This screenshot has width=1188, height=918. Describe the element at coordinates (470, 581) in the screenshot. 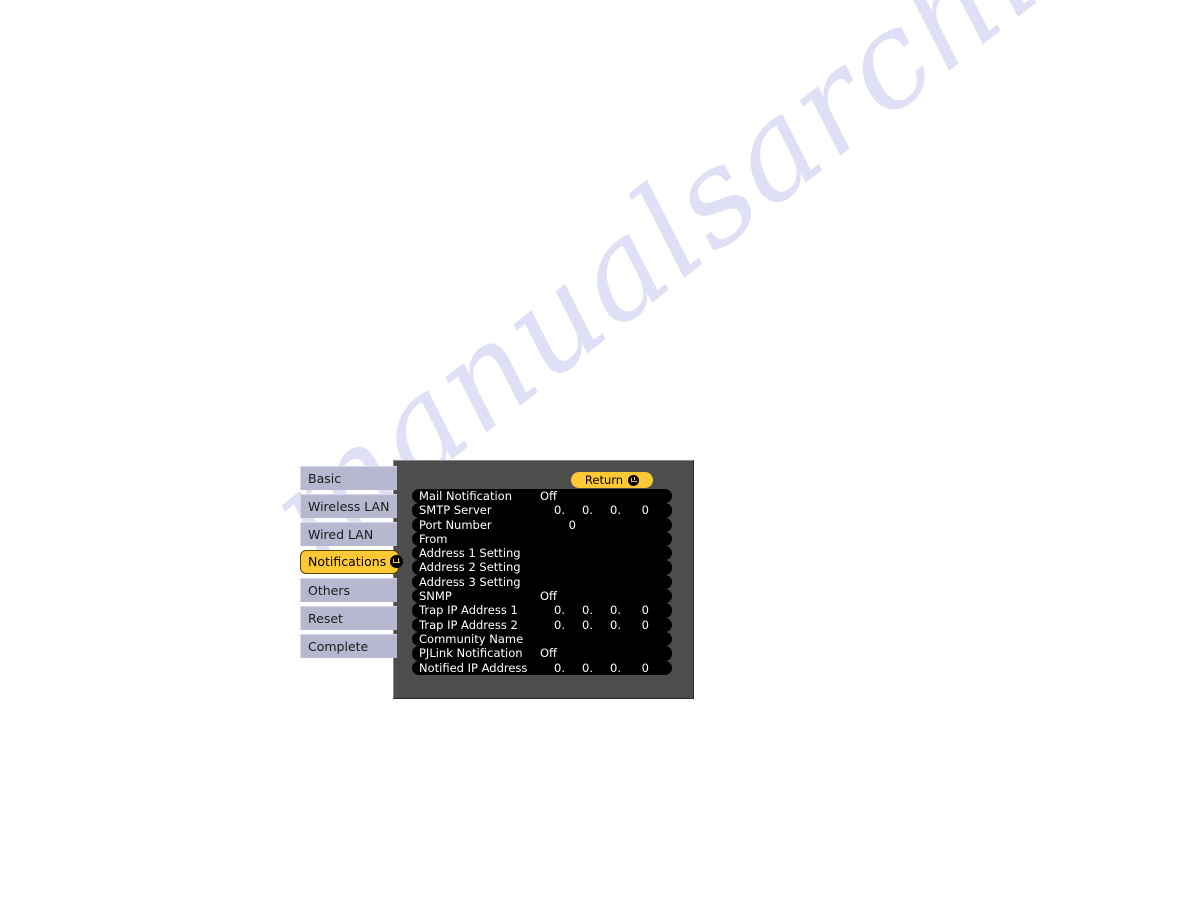

I see `settings-item-label: Address 3 Setting` at that location.